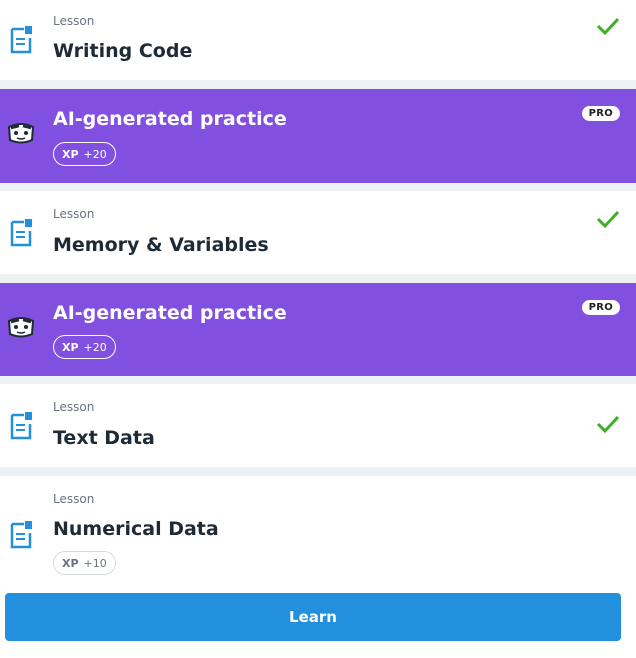 This screenshot has height=658, width=636. Describe the element at coordinates (318, 232) in the screenshot. I see `lesson-card-memory-variables: Lesson Memory & Variables` at that location.